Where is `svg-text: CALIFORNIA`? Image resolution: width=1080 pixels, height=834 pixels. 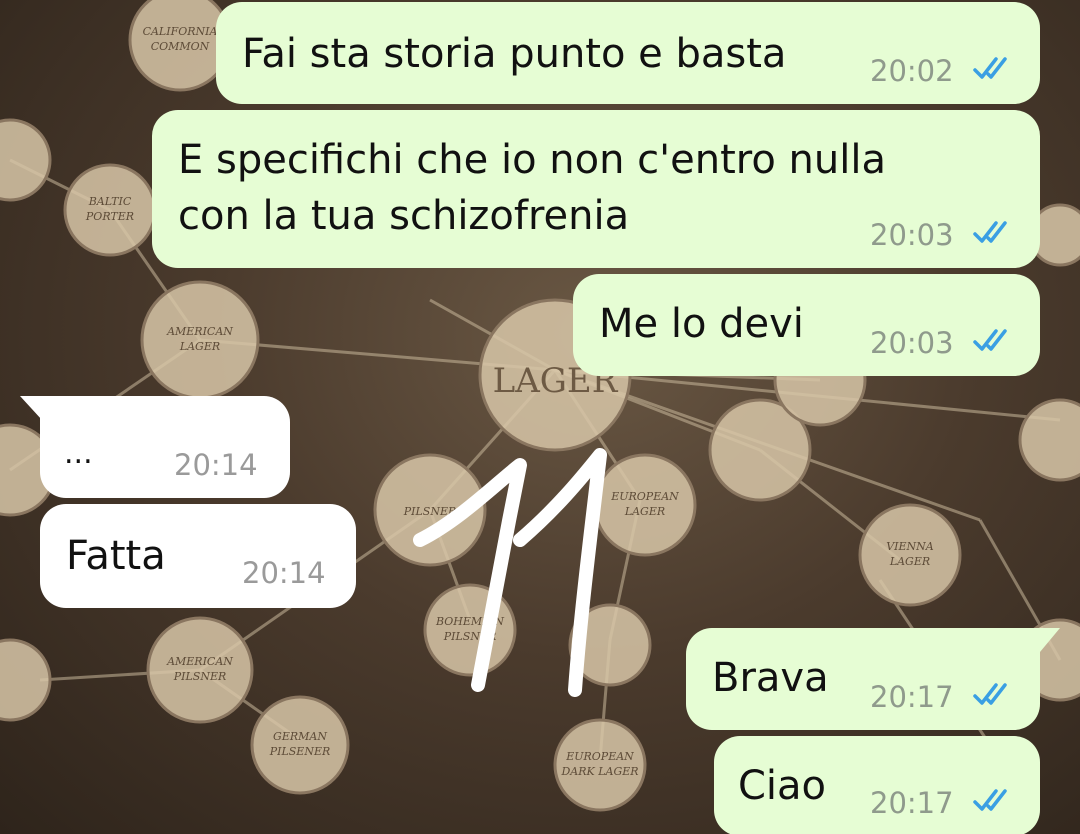
svg-text: CALIFORNIA is located at coordinates (180, 31).